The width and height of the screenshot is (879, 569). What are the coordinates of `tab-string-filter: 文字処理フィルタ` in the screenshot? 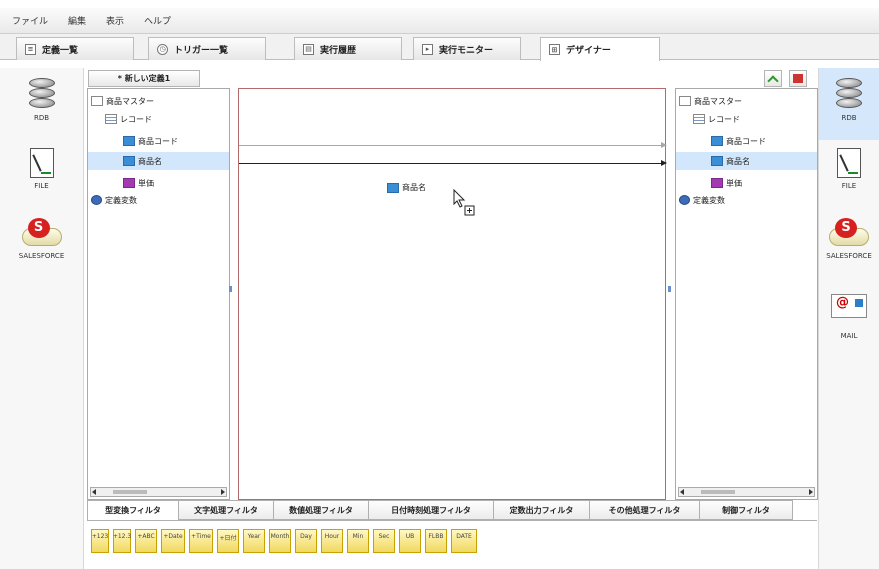 It's located at (226, 510).